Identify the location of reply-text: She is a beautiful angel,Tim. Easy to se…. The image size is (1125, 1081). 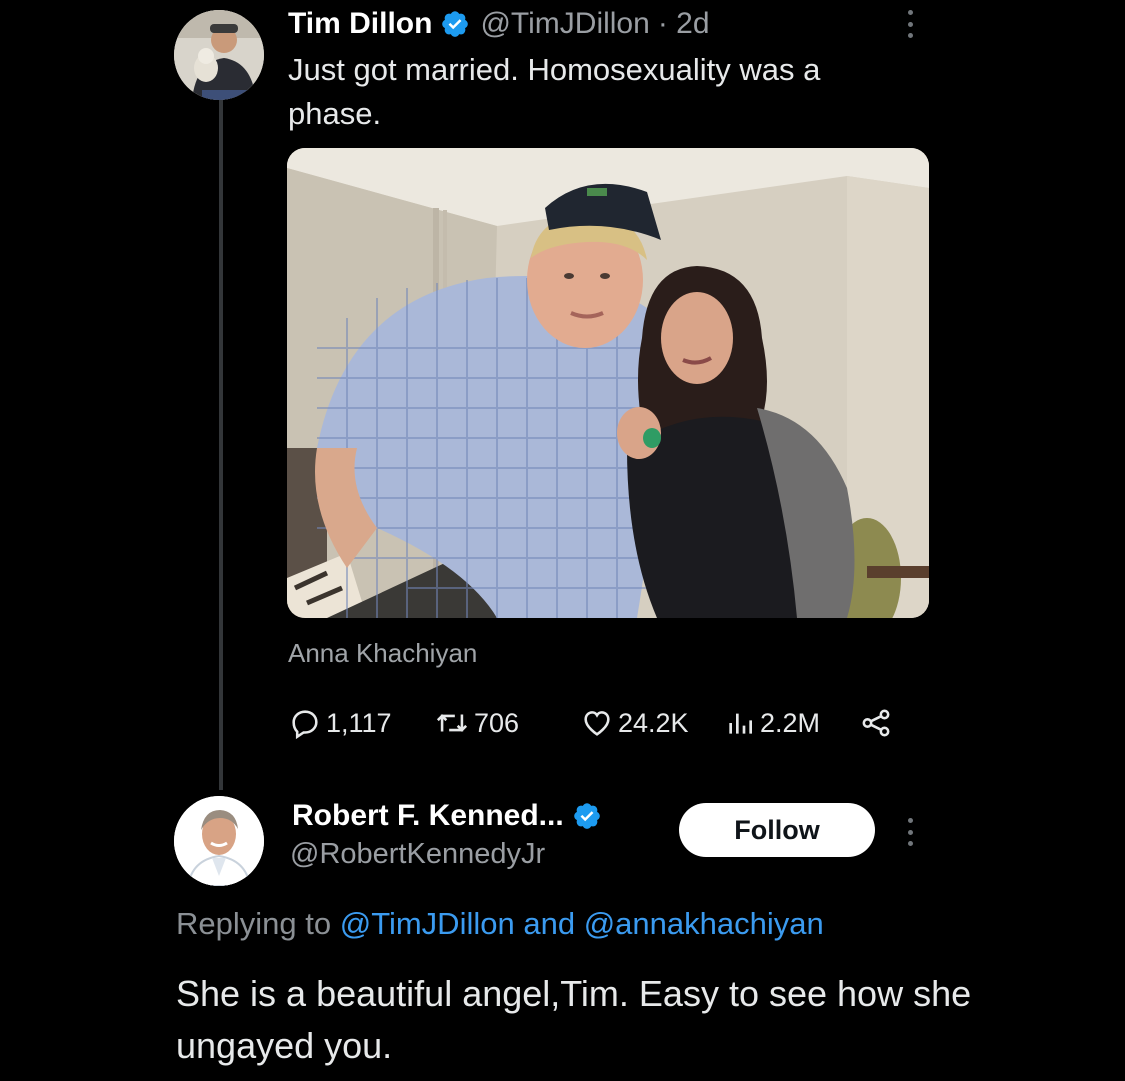
(574, 1019).